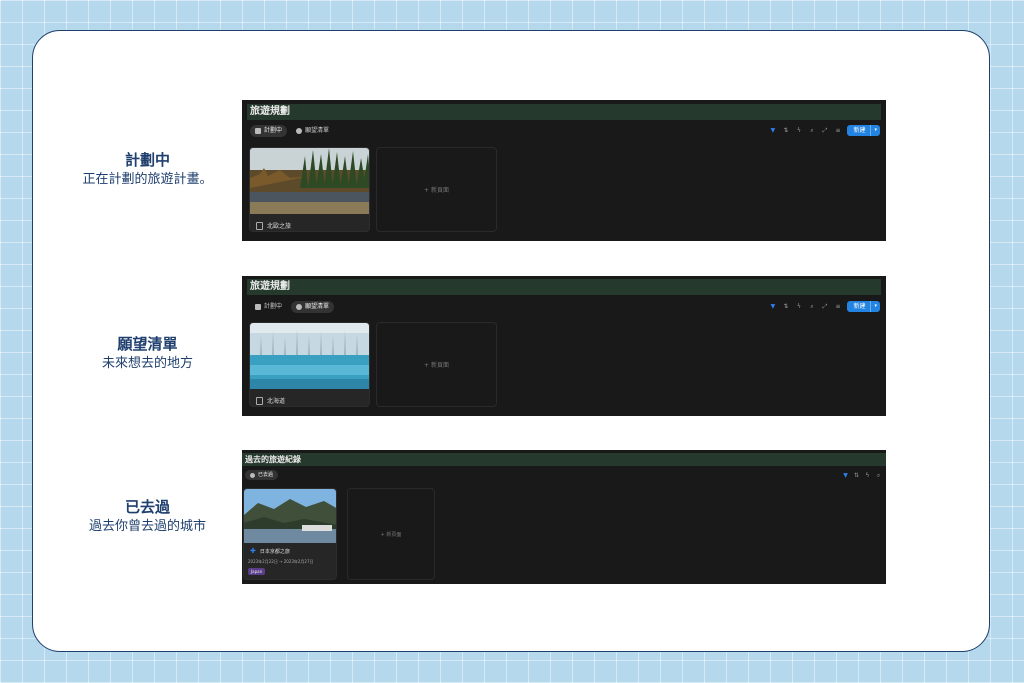 The height and width of the screenshot is (683, 1024). What do you see at coordinates (147, 179) in the screenshot?
I see `label-desc: 正在計劃的旅遊計畫。` at bounding box center [147, 179].